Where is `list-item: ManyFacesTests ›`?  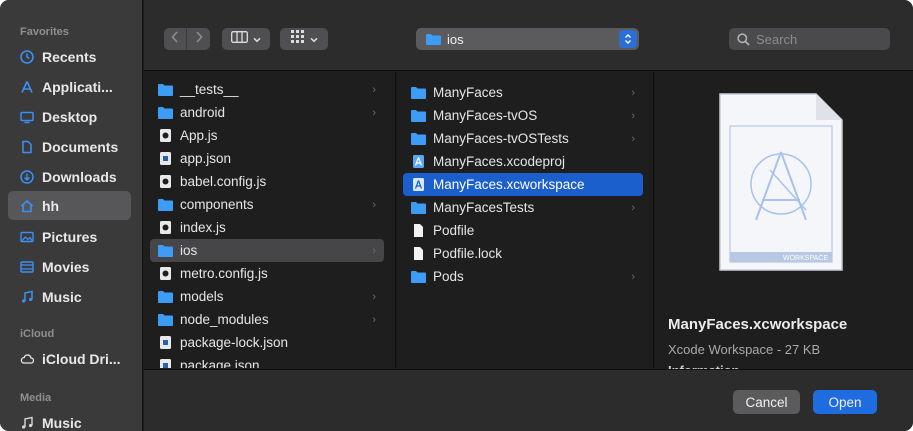
list-item: ManyFacesTests › is located at coordinates (523, 207).